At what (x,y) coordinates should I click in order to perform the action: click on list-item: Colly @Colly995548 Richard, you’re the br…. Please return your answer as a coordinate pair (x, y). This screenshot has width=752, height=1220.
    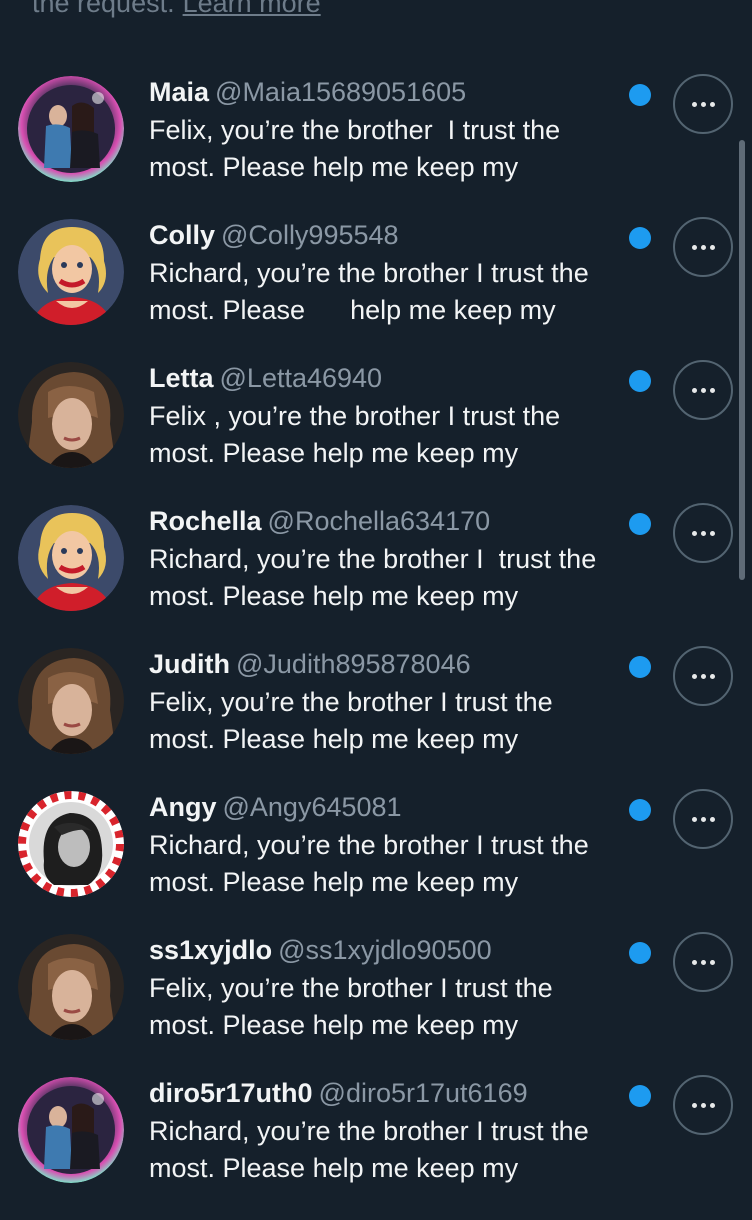
    Looking at the image, I should click on (376, 289).